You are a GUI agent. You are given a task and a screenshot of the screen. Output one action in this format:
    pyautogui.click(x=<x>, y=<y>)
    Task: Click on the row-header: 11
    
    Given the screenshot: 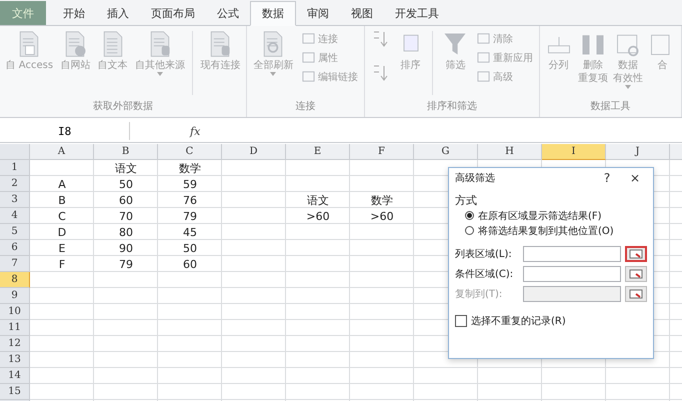 What is the action you would take?
    pyautogui.click(x=15, y=328)
    